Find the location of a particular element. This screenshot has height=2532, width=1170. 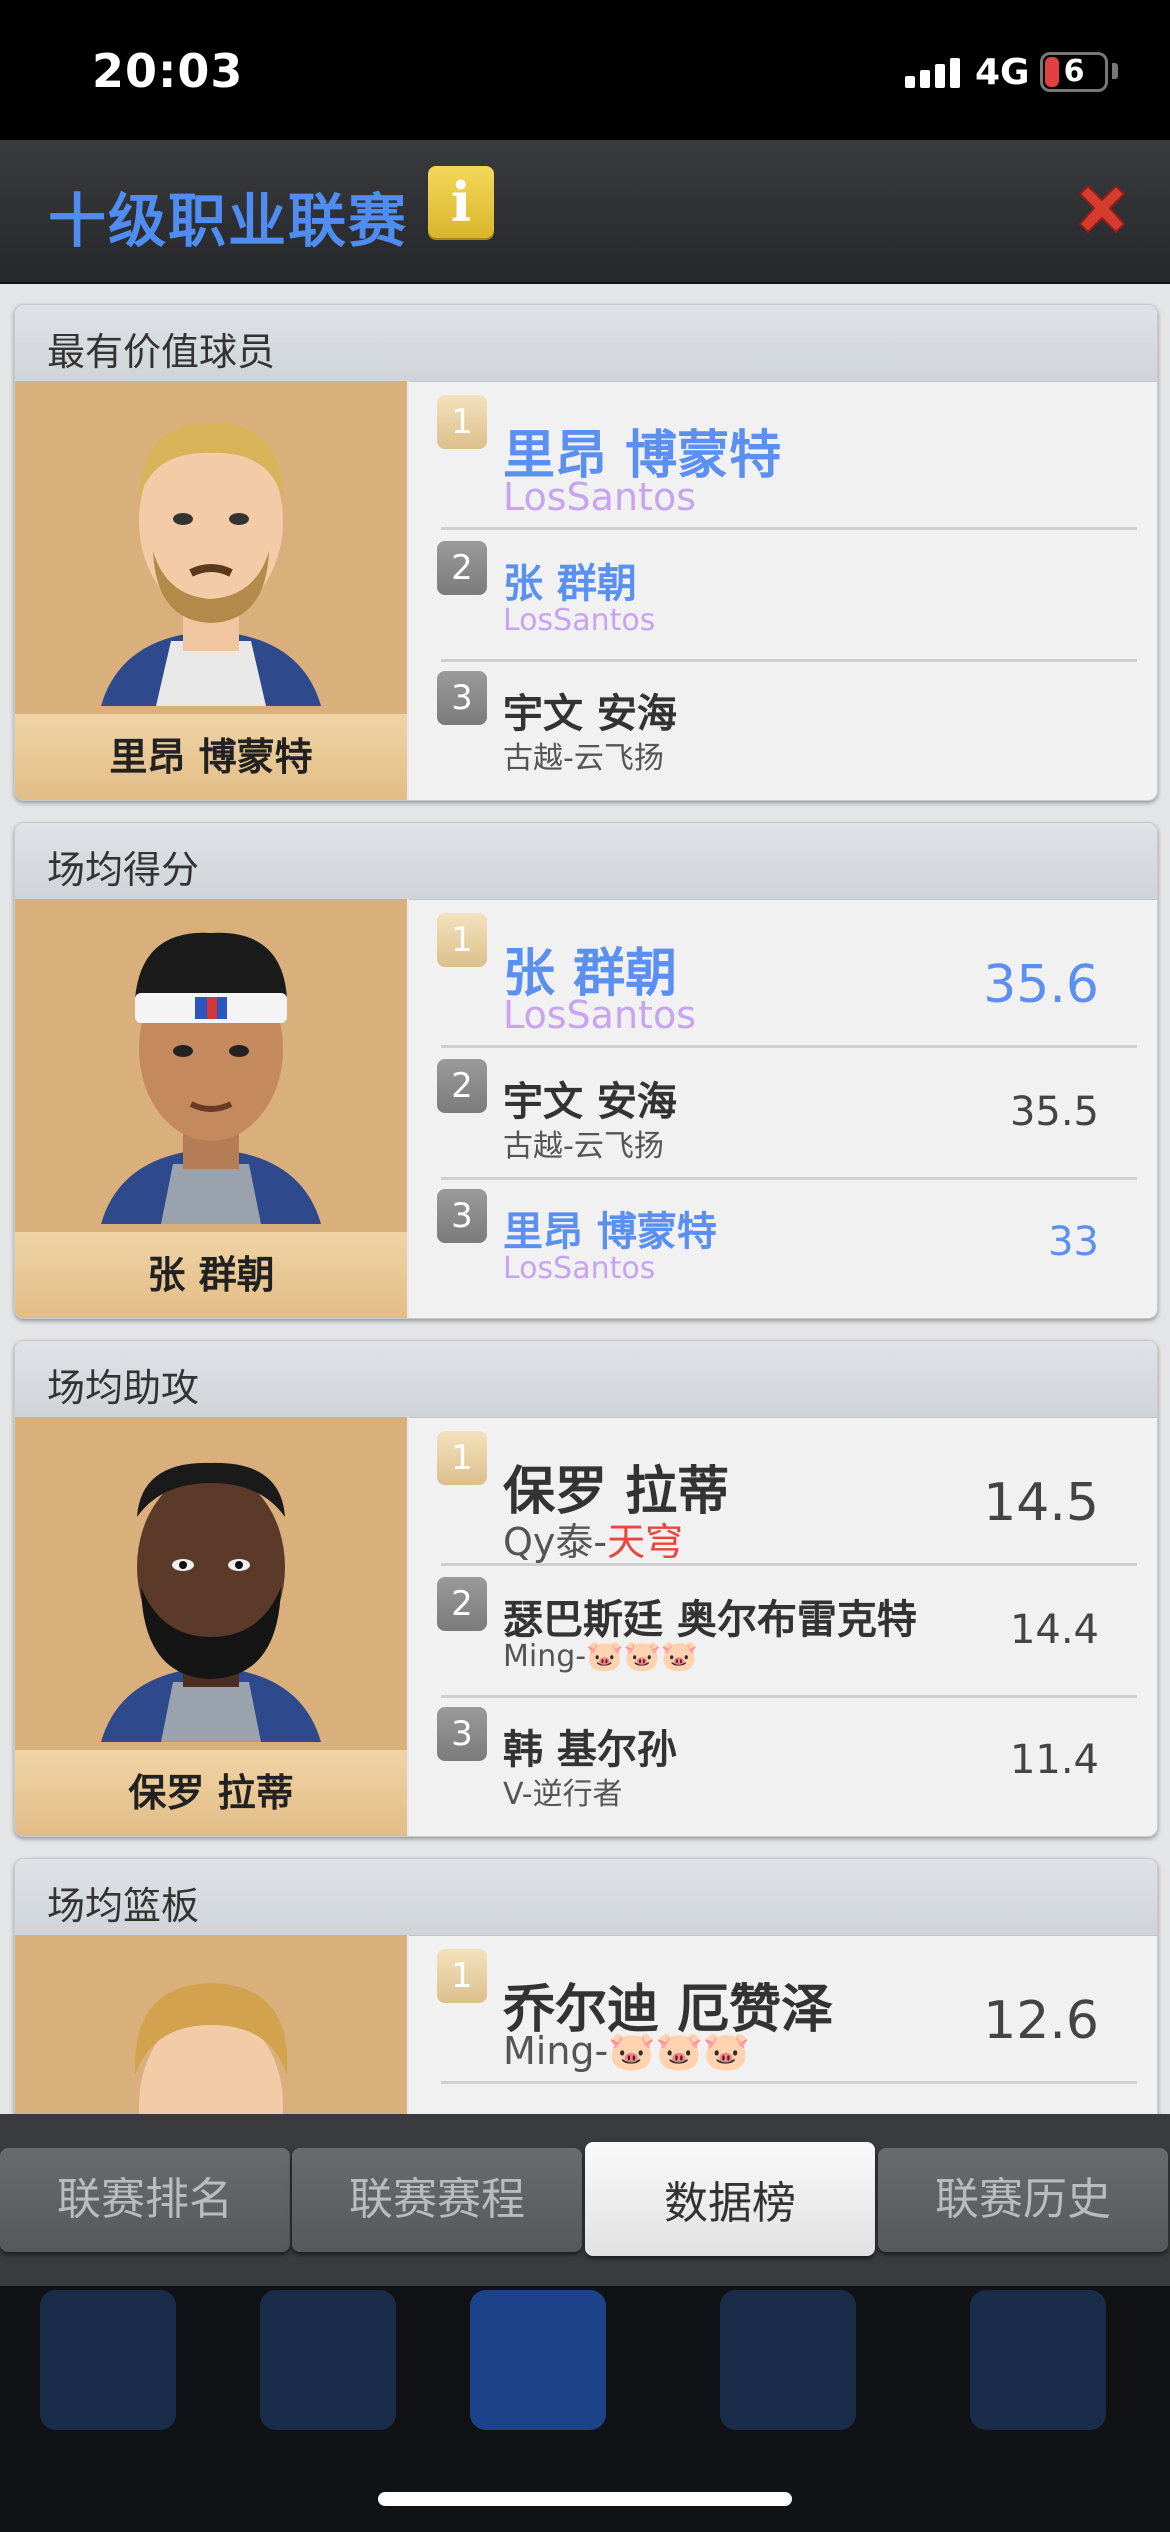

player-portrait: 保罗 拉蒂 is located at coordinates (212, 1626).